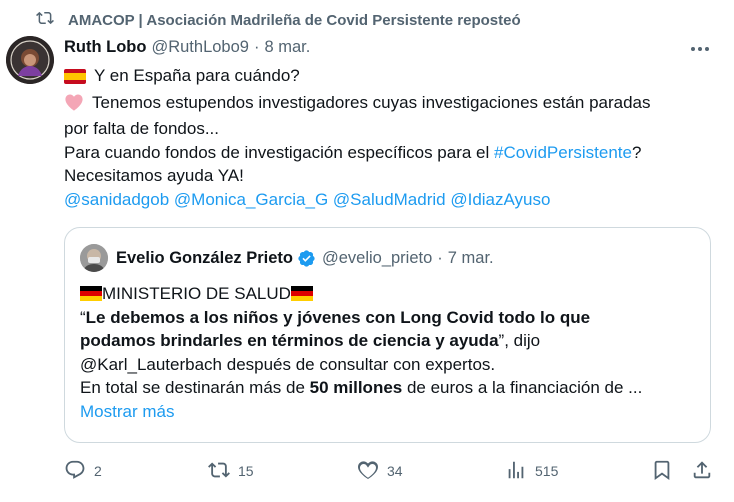 The width and height of the screenshot is (734, 502). What do you see at coordinates (197, 75) in the screenshot?
I see `tweet-line-1-text: Y en España para cuándo?` at bounding box center [197, 75].